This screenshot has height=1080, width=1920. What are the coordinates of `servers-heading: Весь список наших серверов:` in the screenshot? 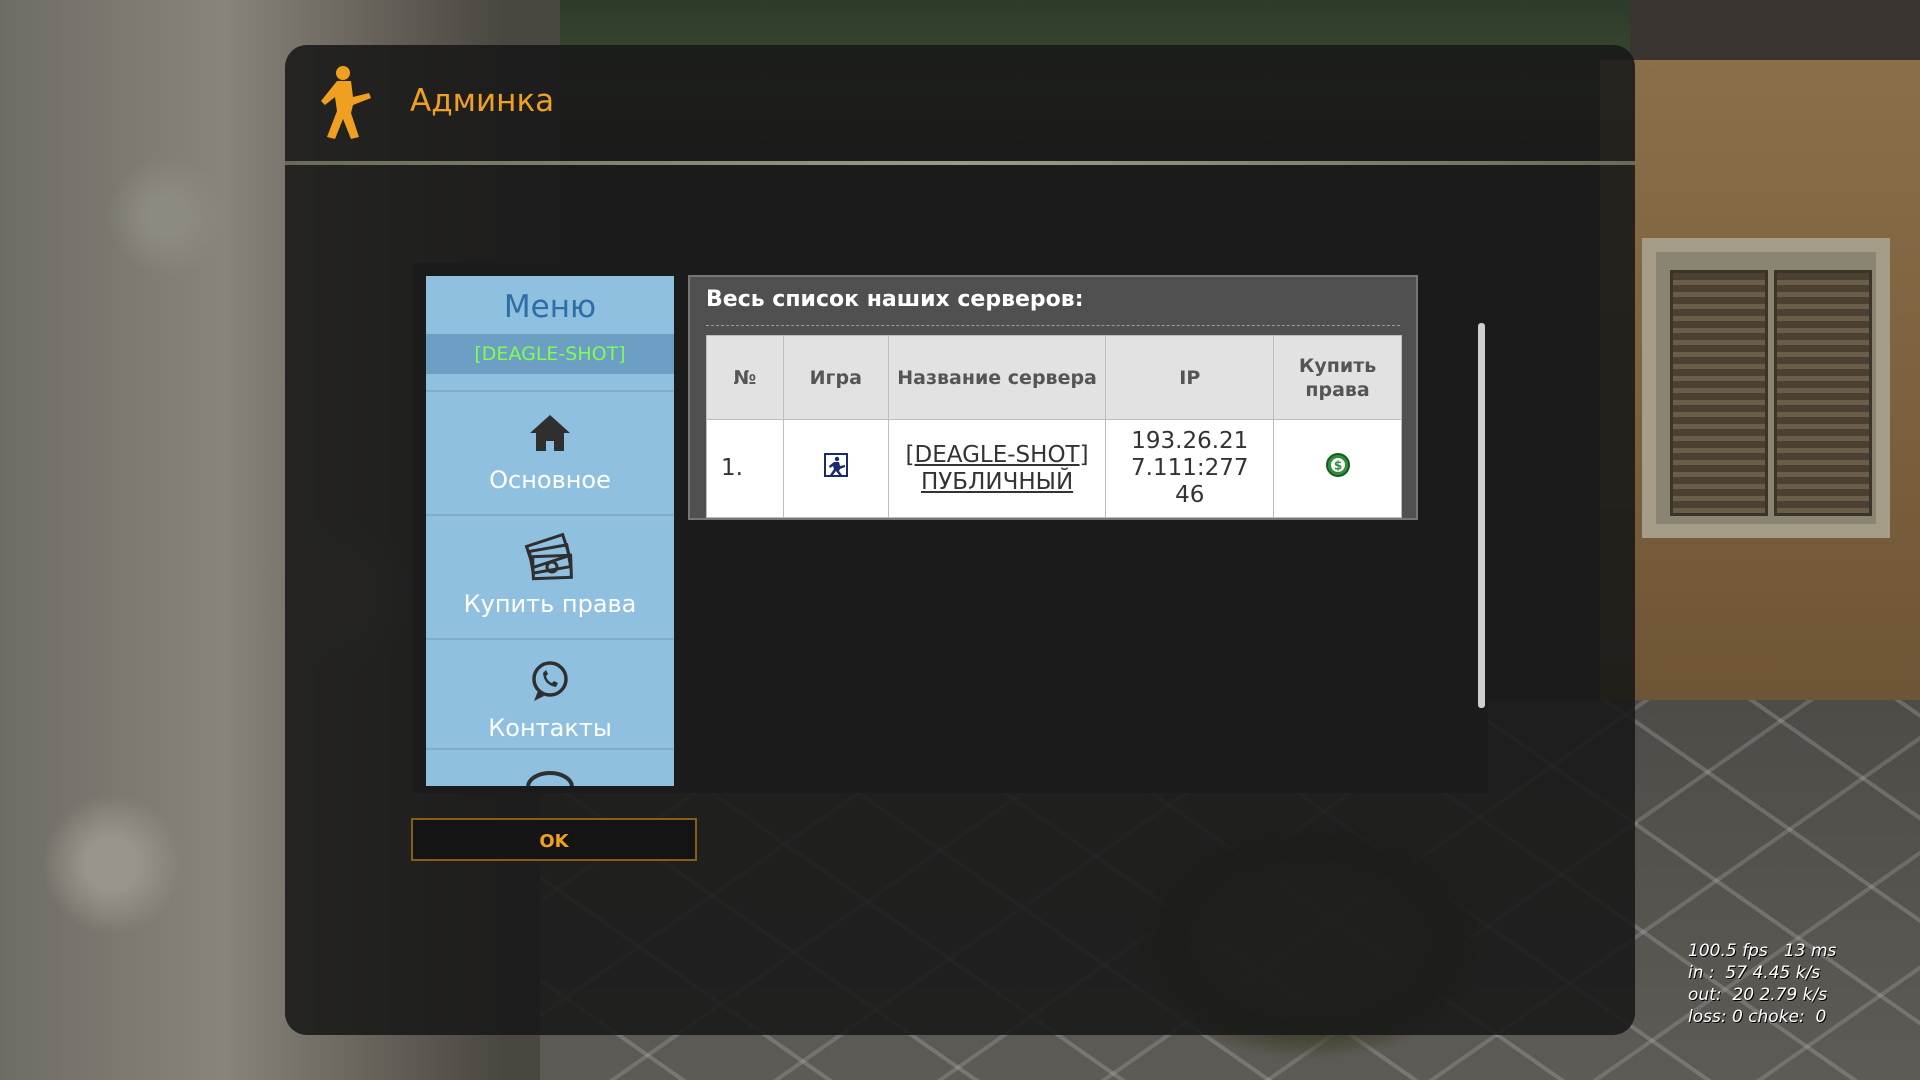 It's located at (895, 299).